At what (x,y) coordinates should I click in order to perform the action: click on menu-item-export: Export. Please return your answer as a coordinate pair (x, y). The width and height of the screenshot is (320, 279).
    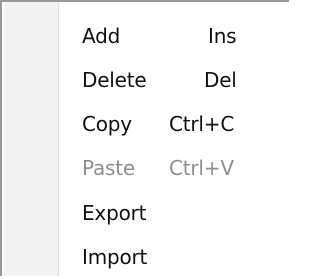
    Looking at the image, I should click on (175, 213).